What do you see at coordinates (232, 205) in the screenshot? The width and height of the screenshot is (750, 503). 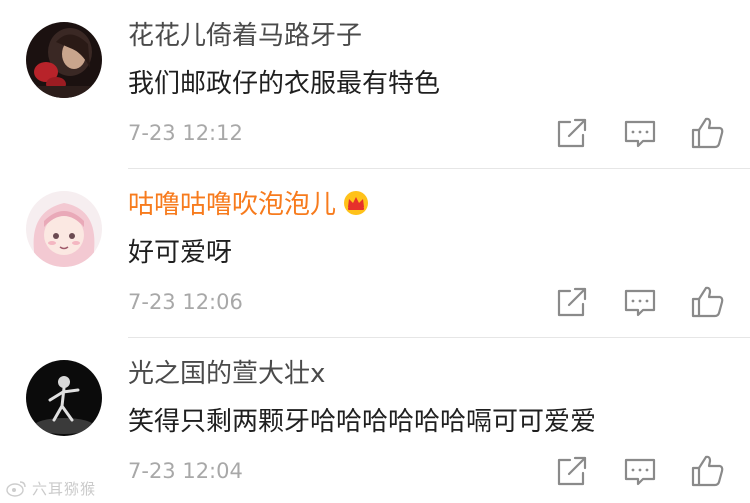 I see `username-text: 咕噜咕噜吹泡泡儿` at bounding box center [232, 205].